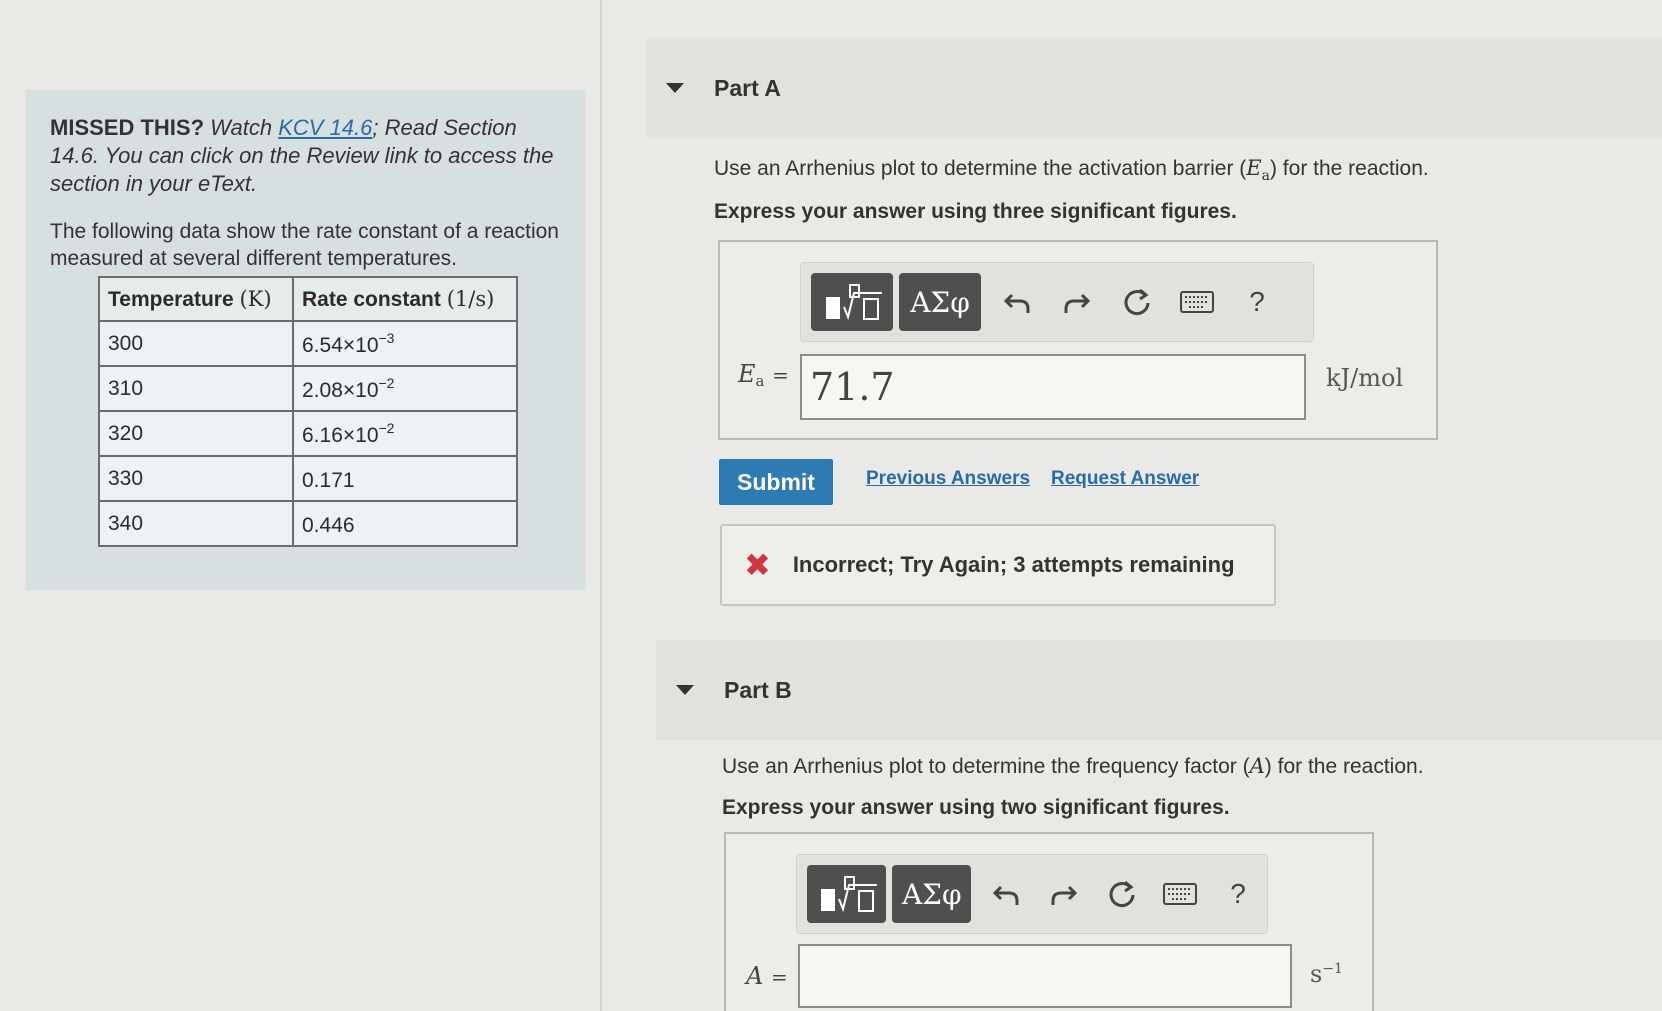 The width and height of the screenshot is (1662, 1011). Describe the element at coordinates (196, 478) in the screenshot. I see `cell-temperature: 330` at that location.